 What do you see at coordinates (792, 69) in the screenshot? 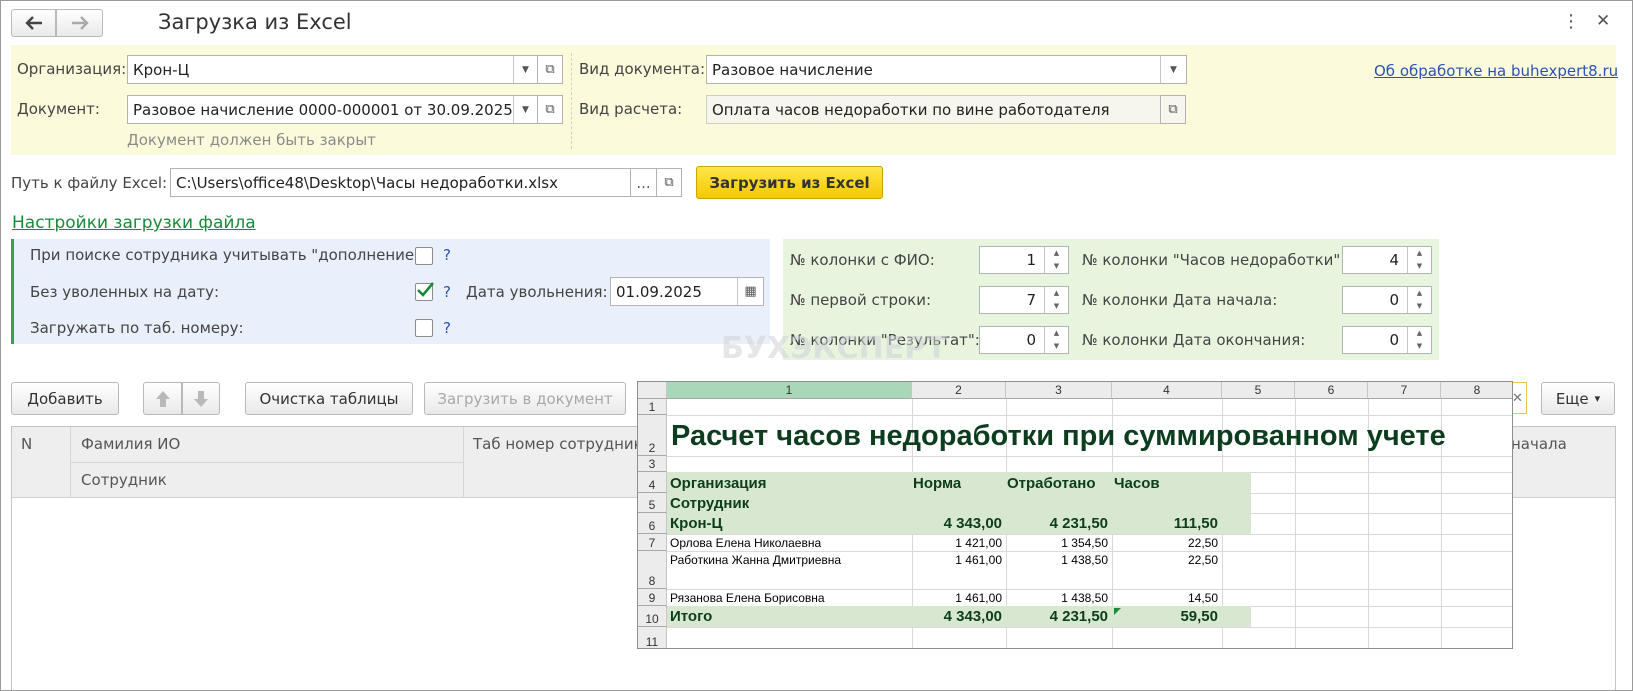
I see `doctype-value: Разовое начисление` at bounding box center [792, 69].